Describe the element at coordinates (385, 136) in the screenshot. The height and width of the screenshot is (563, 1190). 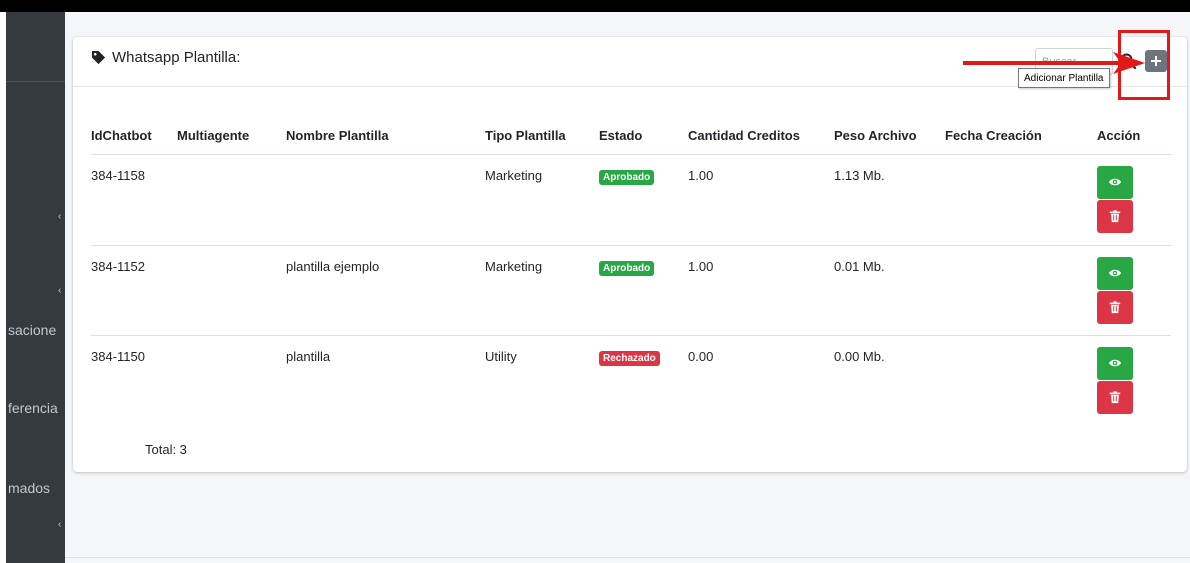
I see `column-header: Nombre Plantilla` at that location.